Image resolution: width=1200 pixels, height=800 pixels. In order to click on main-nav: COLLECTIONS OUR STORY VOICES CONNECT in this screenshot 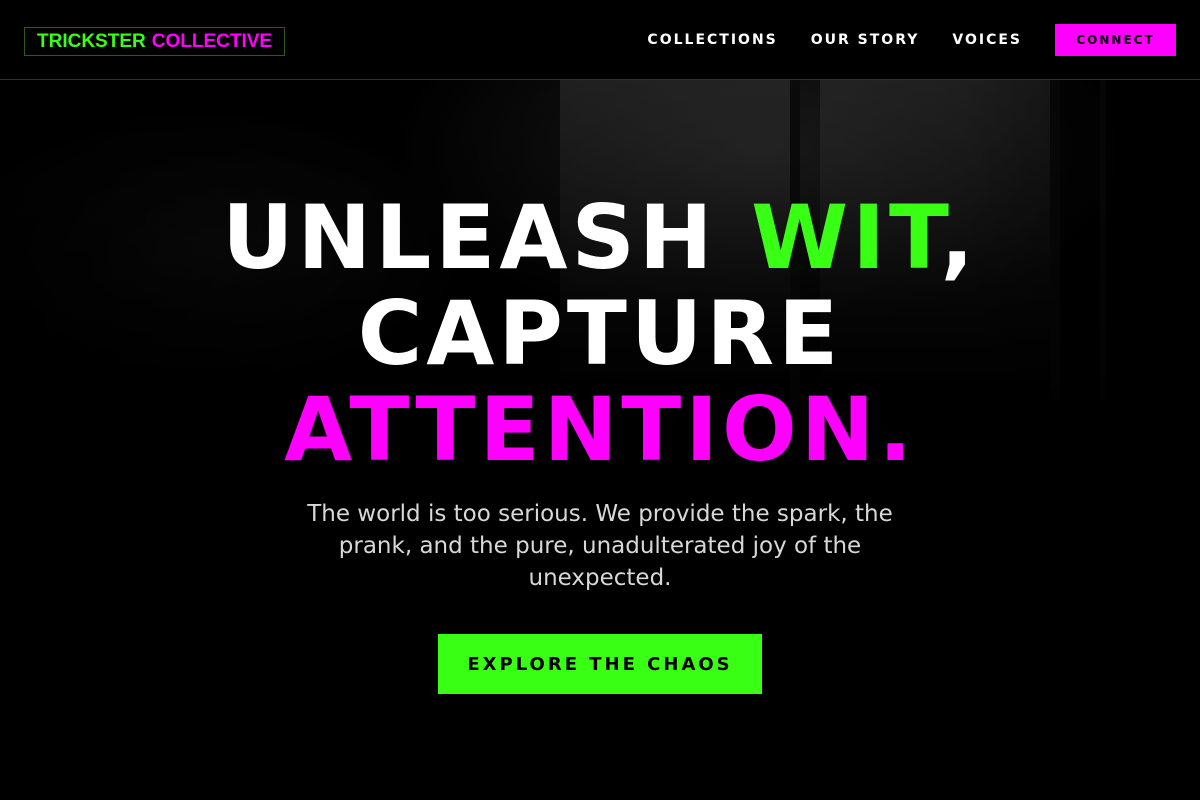, I will do `click(911, 40)`.